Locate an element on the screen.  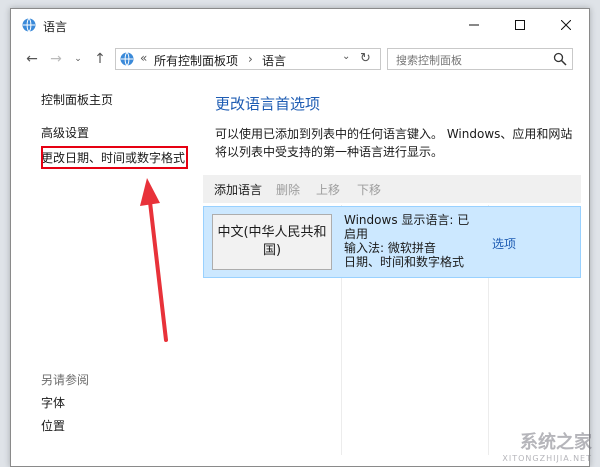
watermark-url: XITONGZHIJIA.NET is located at coordinates (547, 458).